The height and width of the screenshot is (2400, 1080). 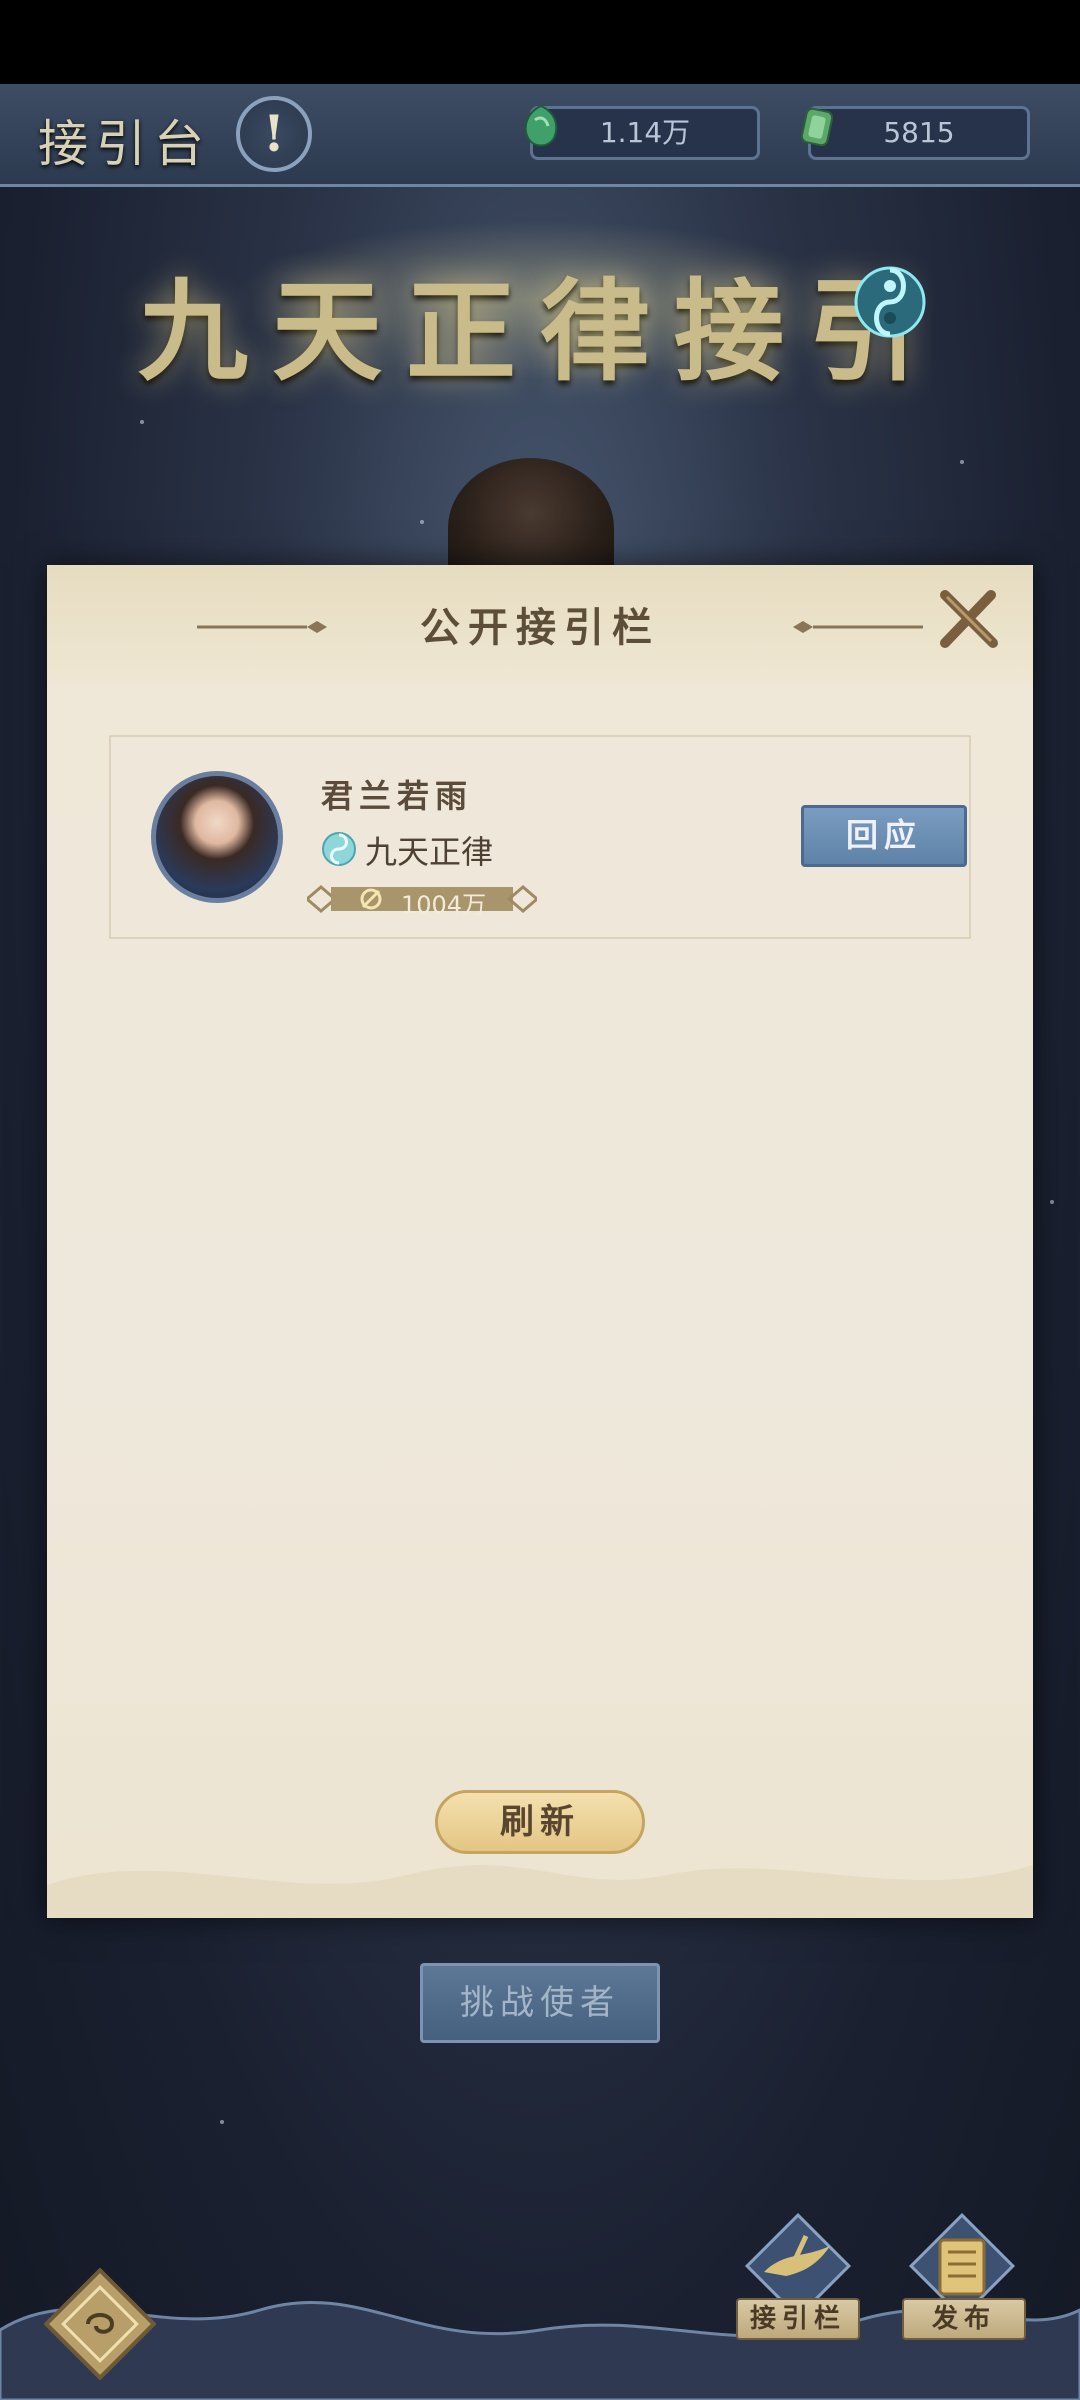 I want to click on refresh-button: 刷新, so click(x=540, y=1822).